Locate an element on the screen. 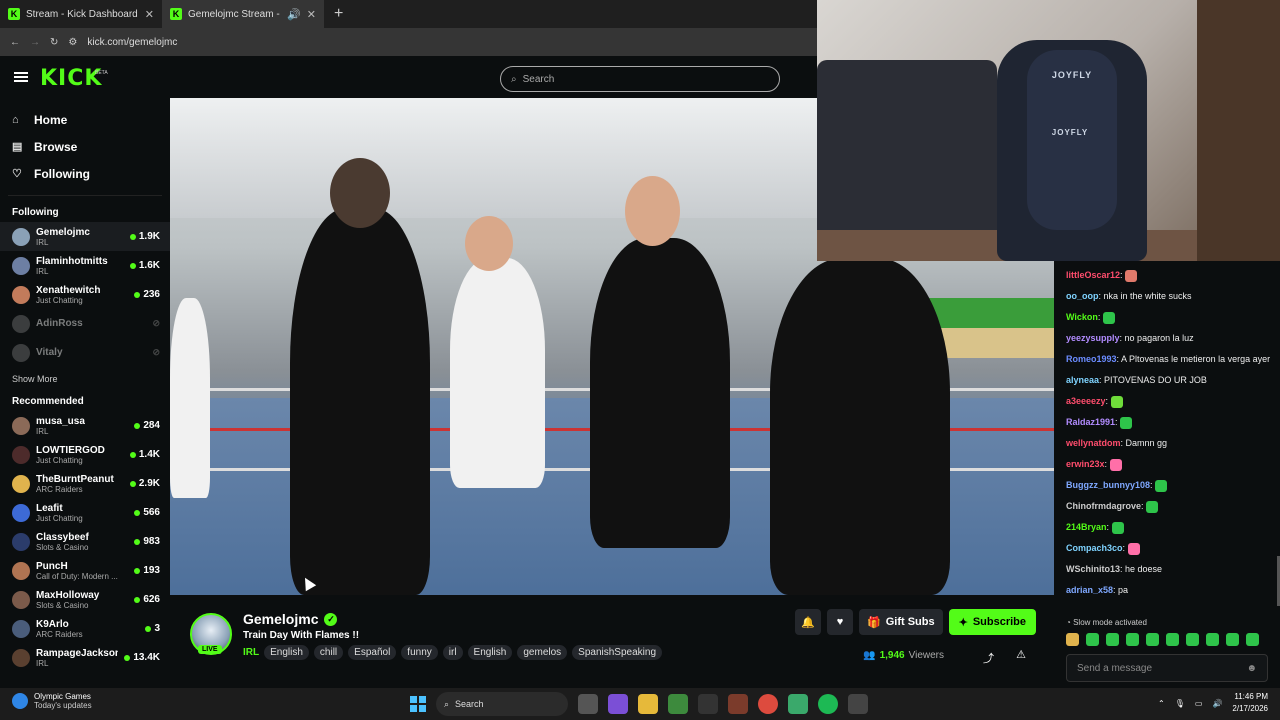  channel-category: IRL is located at coordinates (42, 242).